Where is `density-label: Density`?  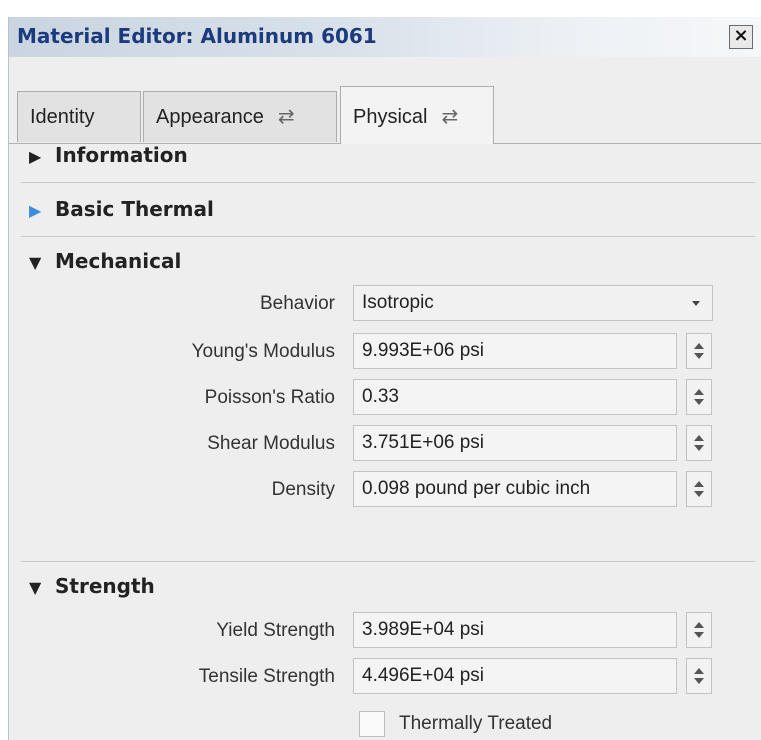 density-label: Density is located at coordinates (303, 489).